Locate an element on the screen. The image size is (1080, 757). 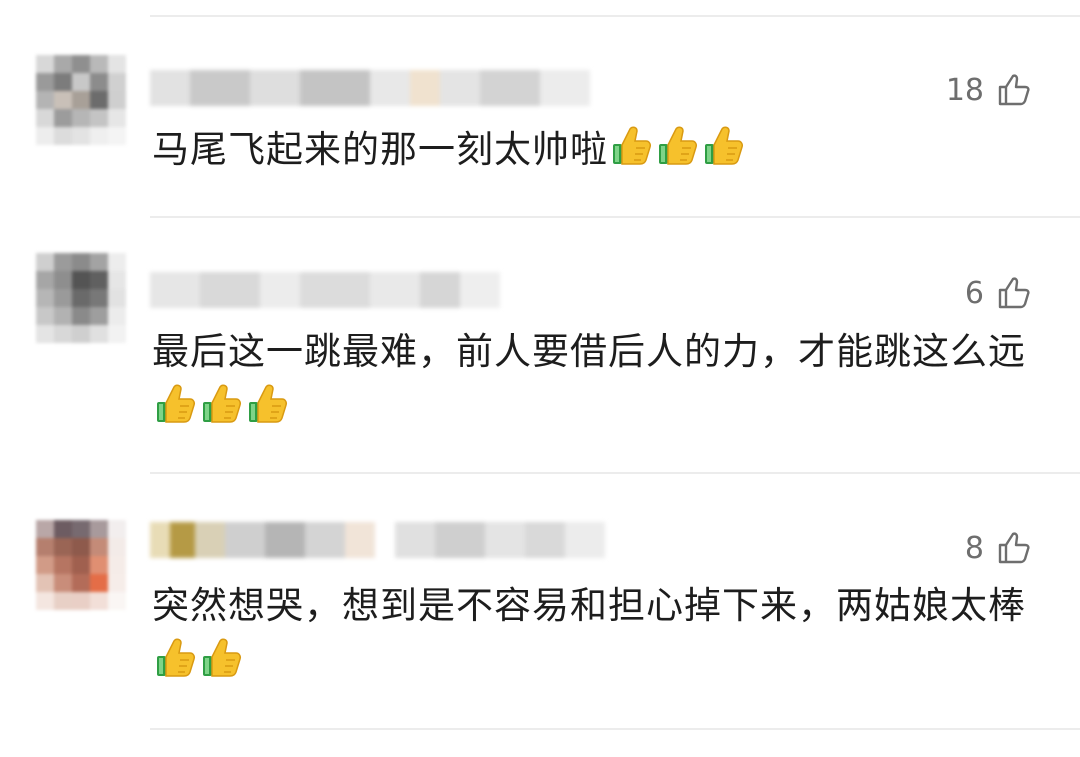
comment-body: 最后这一跳最难，前人要借后人的力，才能跳这么远 is located at coordinates (589, 351).